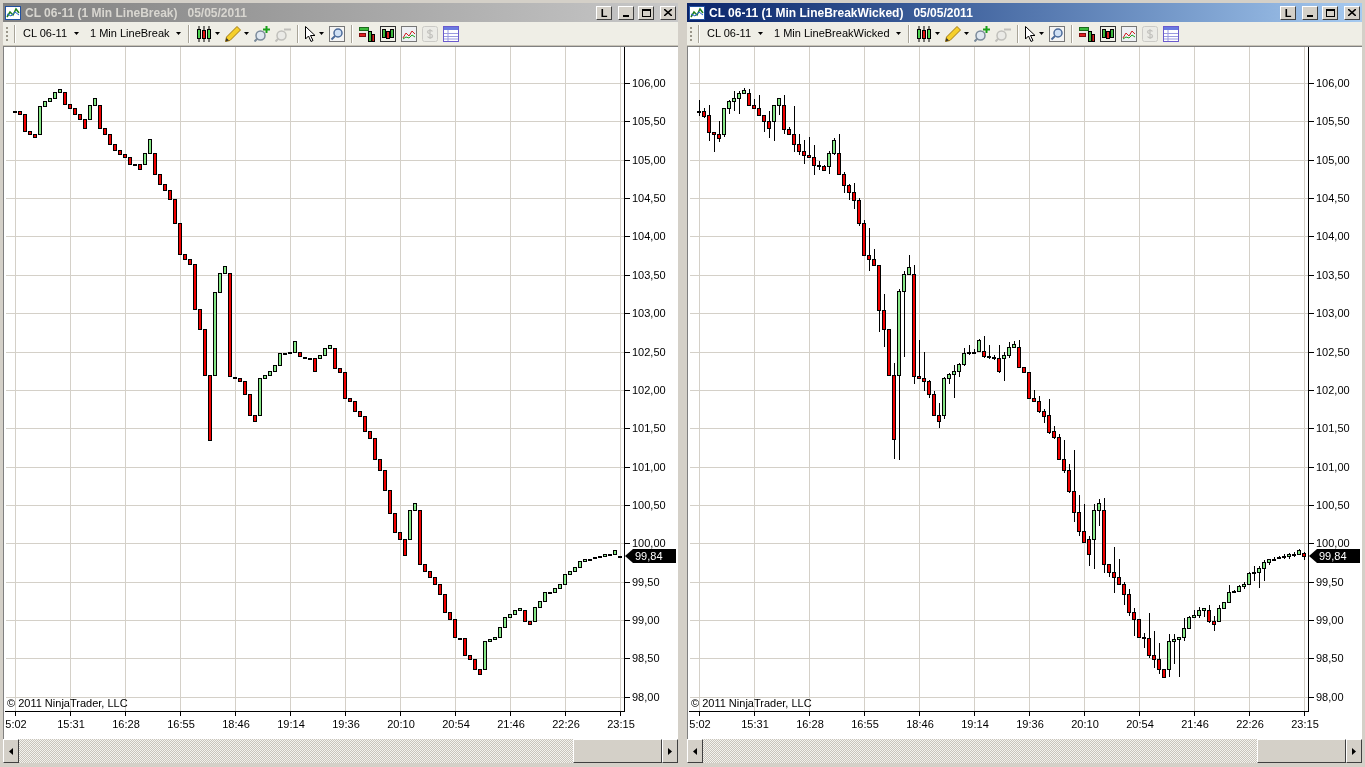  I want to click on time-axis-label: 22:26, so click(566, 724).